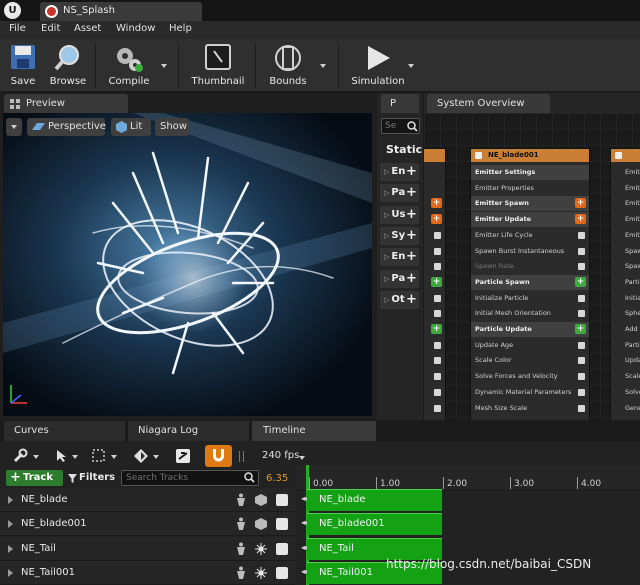 The width and height of the screenshot is (640, 585). Describe the element at coordinates (129, 65) in the screenshot. I see `compile-button: Compile` at that location.